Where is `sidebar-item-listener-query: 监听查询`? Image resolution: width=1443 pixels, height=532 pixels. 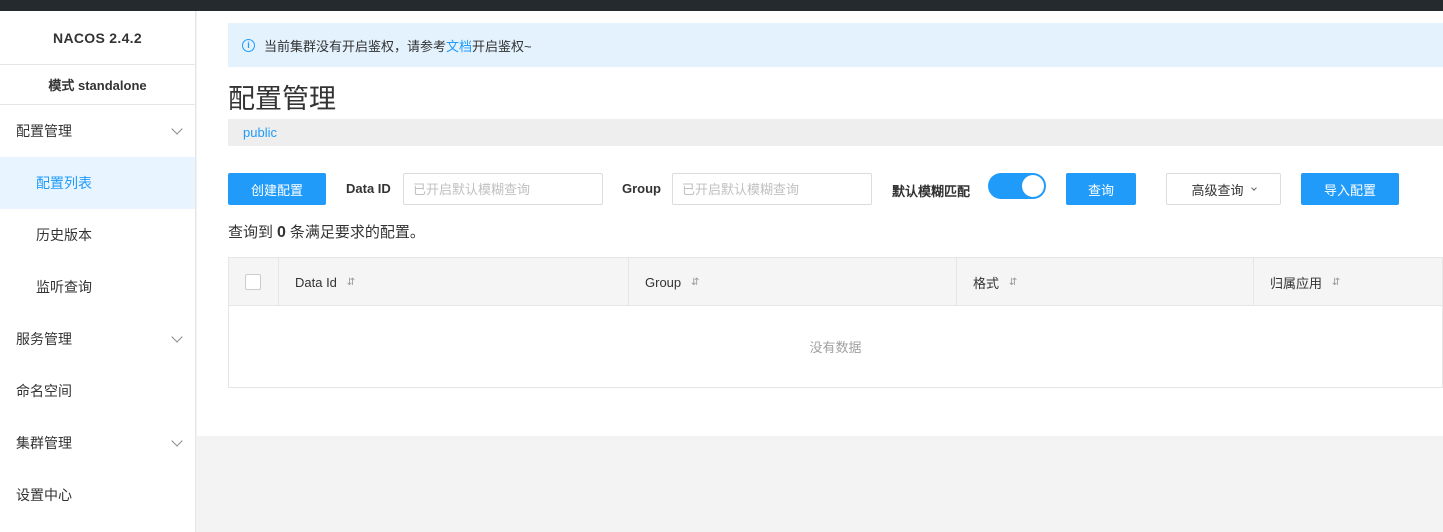 sidebar-item-listener-query: 监听查询 is located at coordinates (97, 287).